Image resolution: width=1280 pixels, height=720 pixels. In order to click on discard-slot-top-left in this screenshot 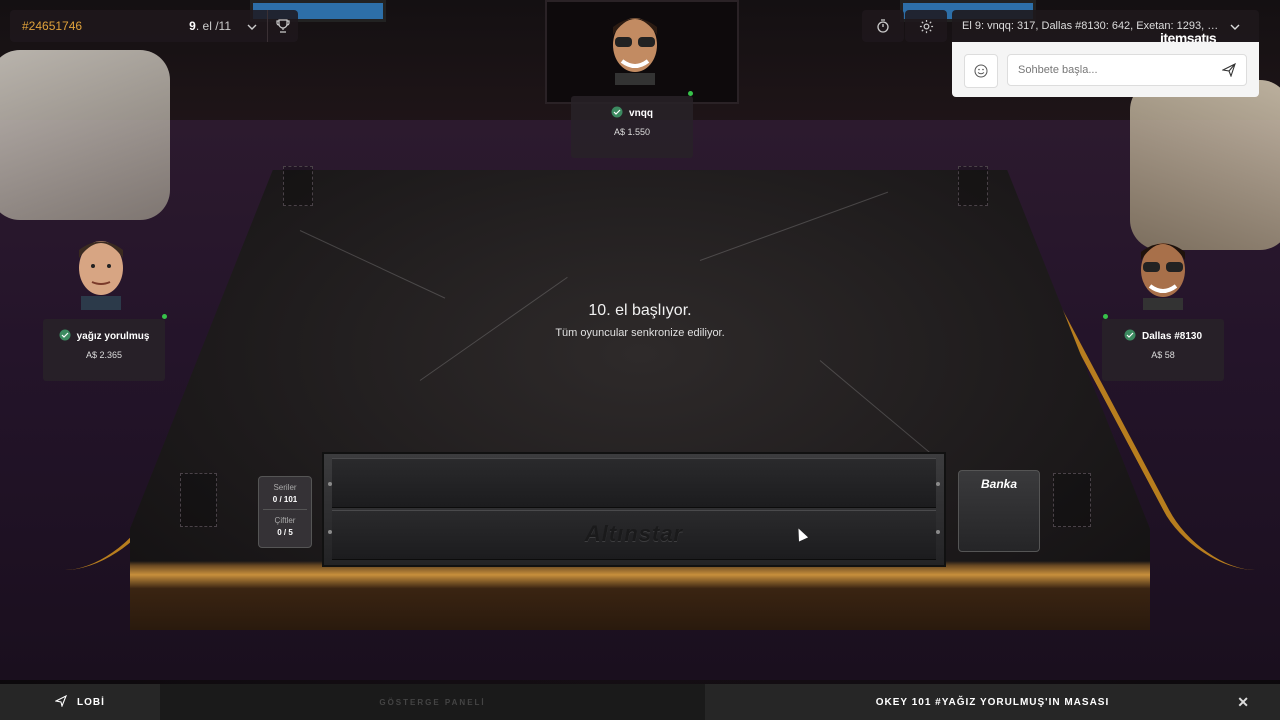, I will do `click(298, 186)`.